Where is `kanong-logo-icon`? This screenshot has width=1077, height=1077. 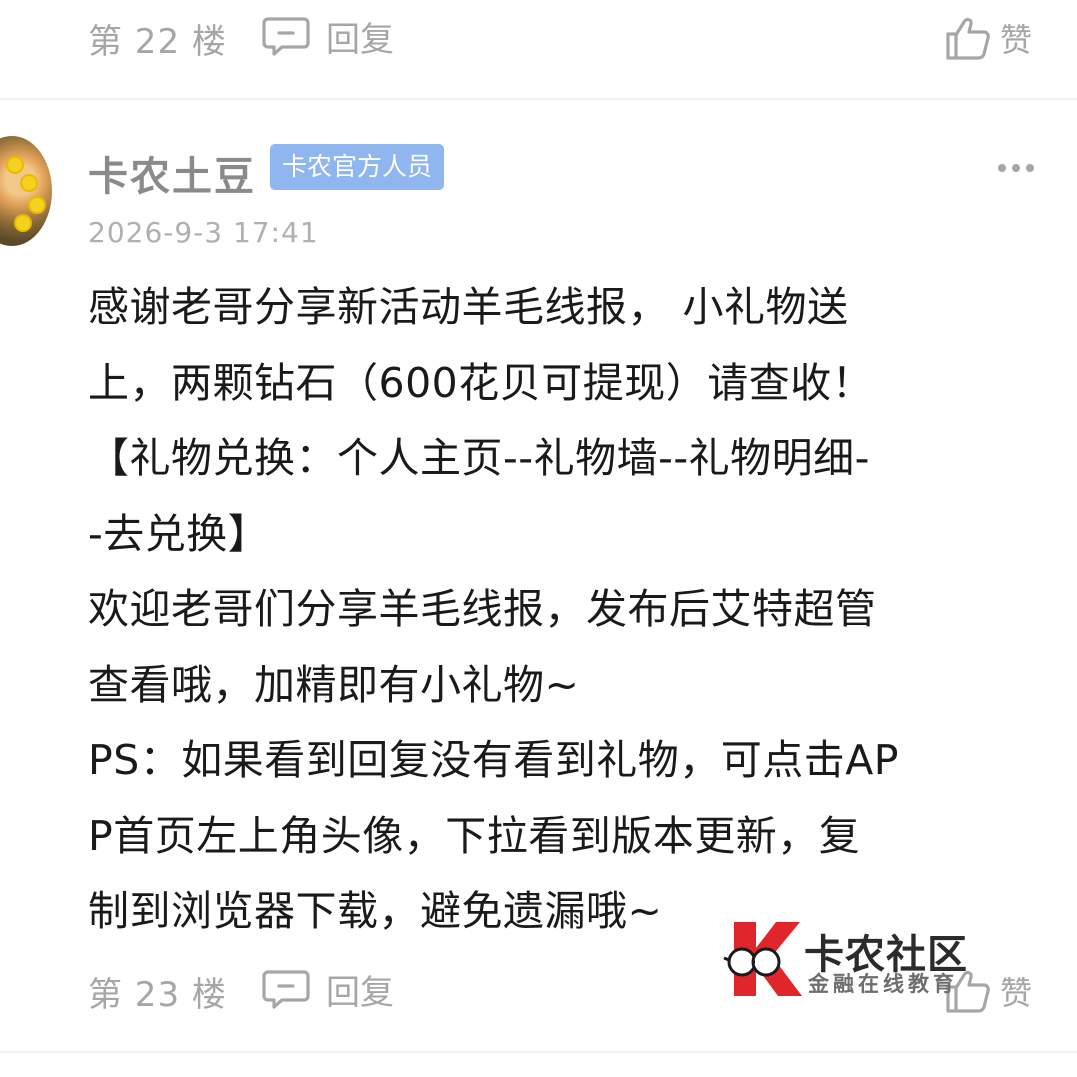 kanong-logo-icon is located at coordinates (762, 959).